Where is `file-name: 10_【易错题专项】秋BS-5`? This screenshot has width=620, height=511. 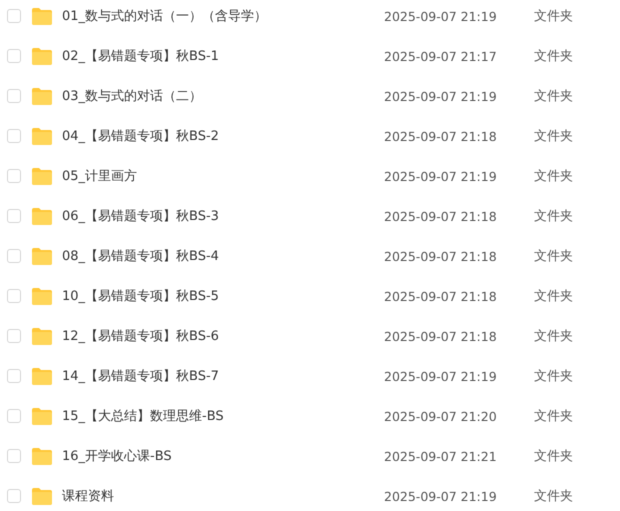
file-name: 10_【易错题专项】秋BS-5 is located at coordinates (223, 296).